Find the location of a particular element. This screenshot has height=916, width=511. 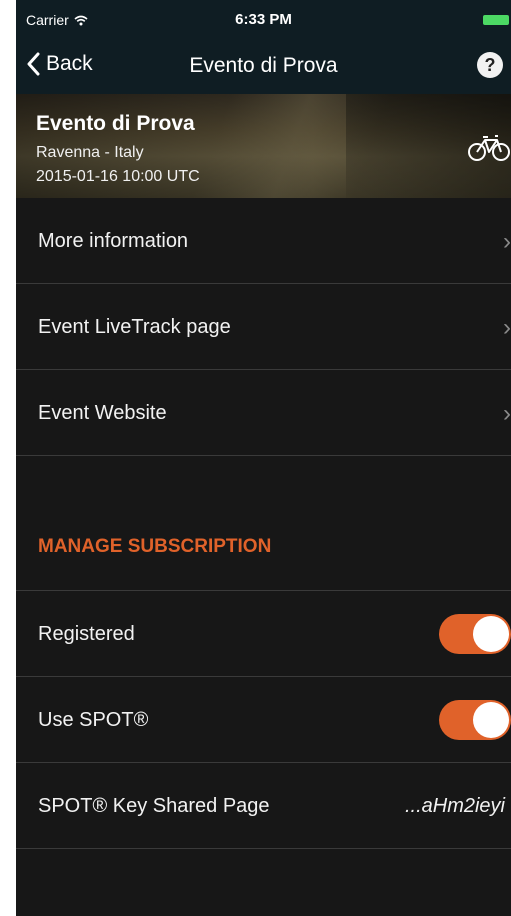

battery-icon is located at coordinates (496, 20).